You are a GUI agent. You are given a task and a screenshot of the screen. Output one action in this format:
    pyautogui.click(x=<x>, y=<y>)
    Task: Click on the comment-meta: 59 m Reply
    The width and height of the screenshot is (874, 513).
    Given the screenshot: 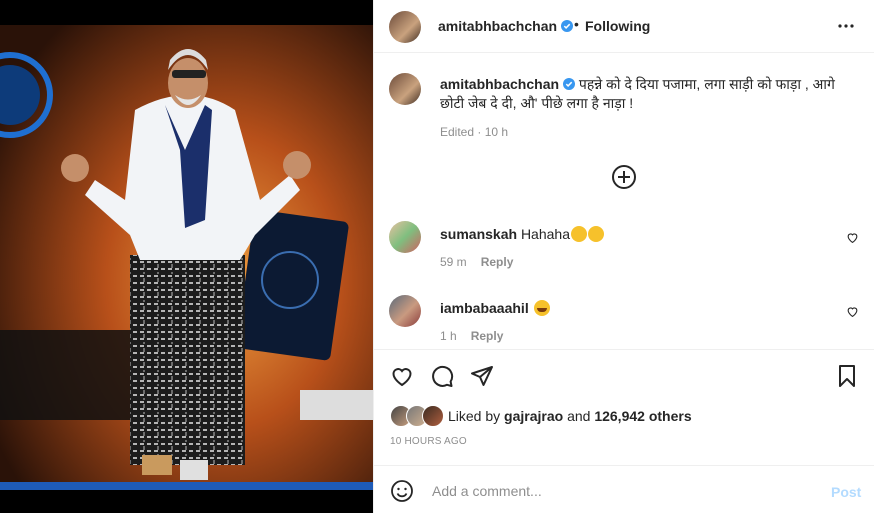 What is the action you would take?
    pyautogui.click(x=476, y=262)
    